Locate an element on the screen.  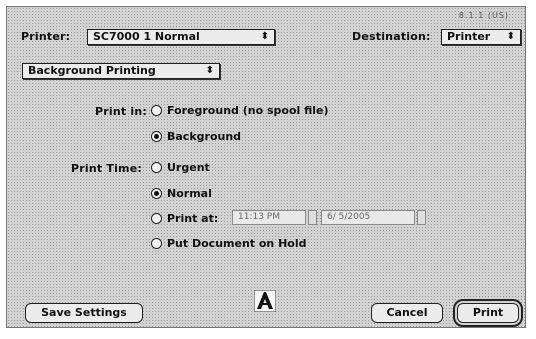
printer-label: Printer: is located at coordinates (46, 36).